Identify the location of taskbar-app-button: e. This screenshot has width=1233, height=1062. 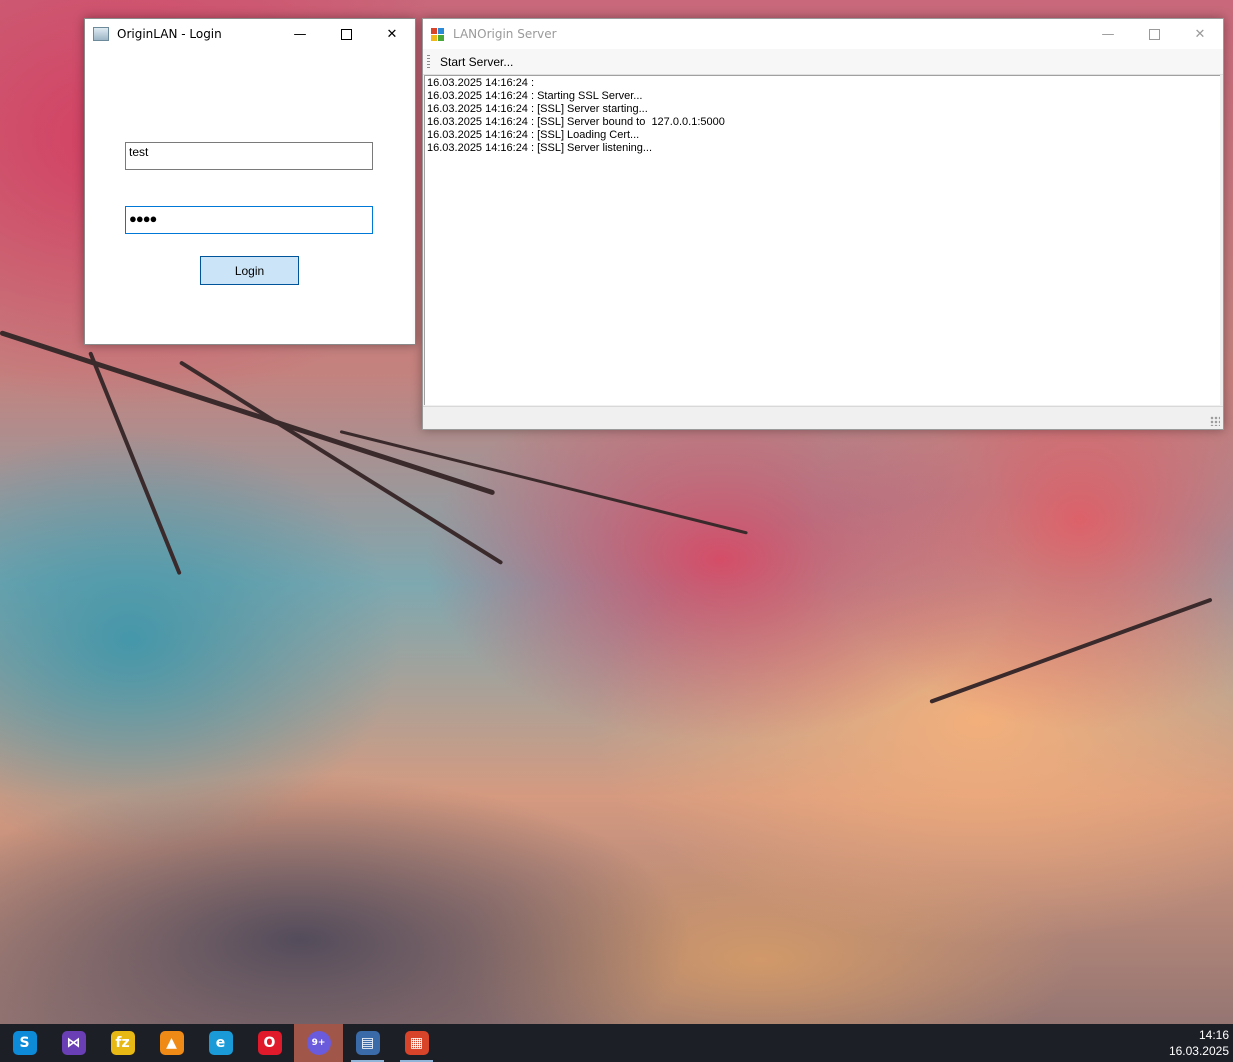
(220, 1043).